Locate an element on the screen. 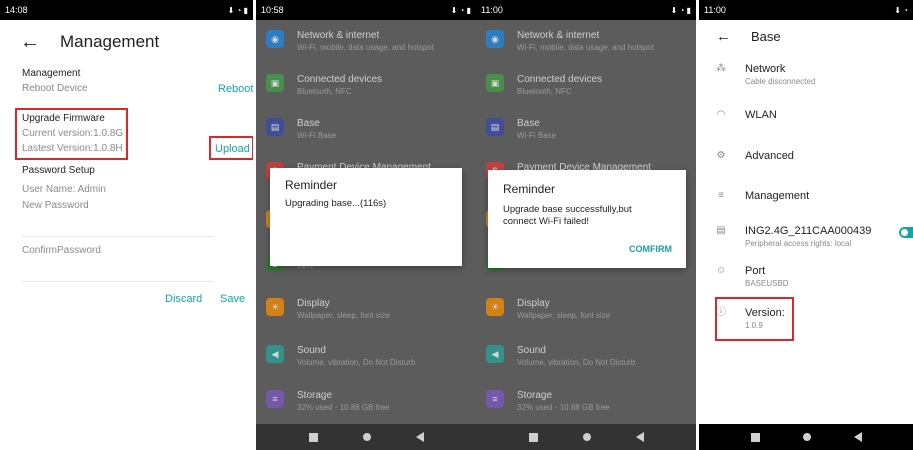  management-section-label: Management is located at coordinates (51, 73).